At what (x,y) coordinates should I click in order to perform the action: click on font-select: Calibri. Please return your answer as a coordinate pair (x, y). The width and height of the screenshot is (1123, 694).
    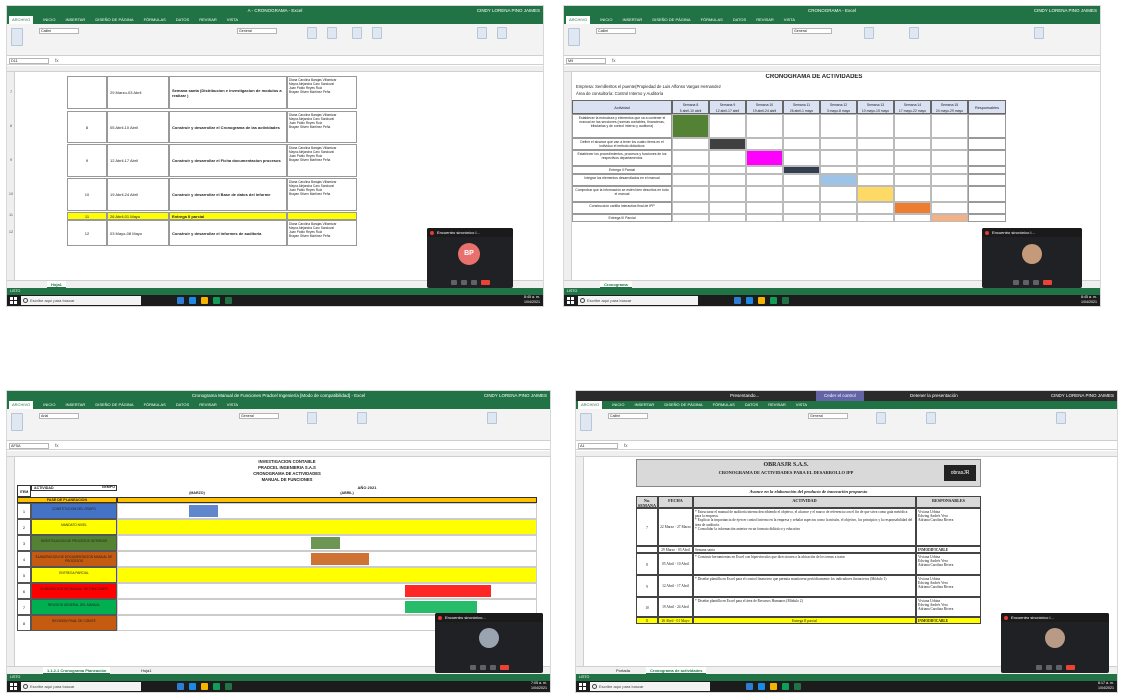
    Looking at the image, I should click on (616, 31).